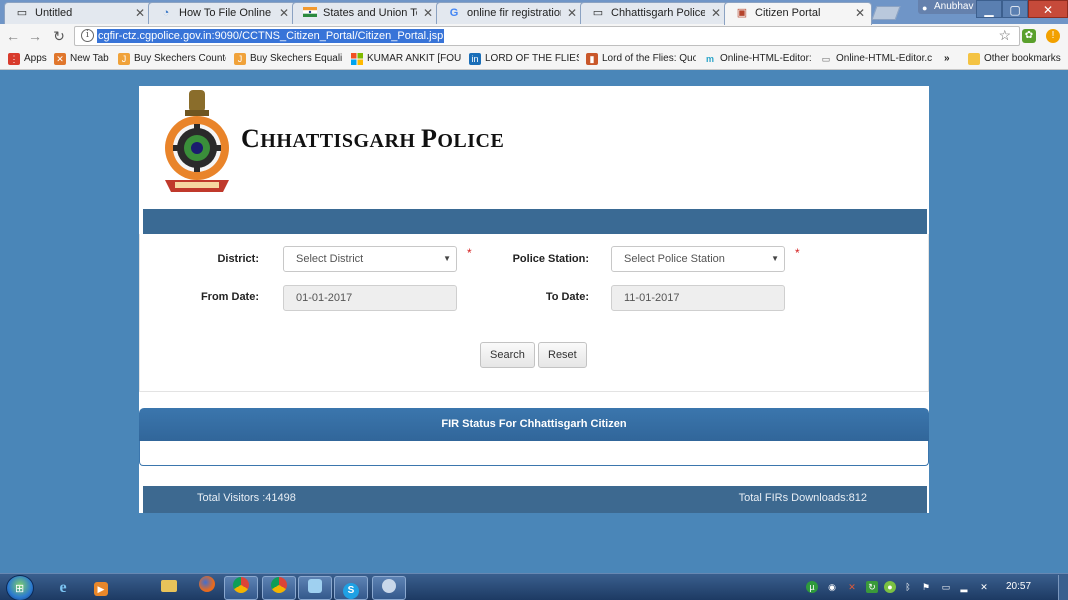 The image size is (1068, 600). I want to click on portal-icon: ▣, so click(742, 13).